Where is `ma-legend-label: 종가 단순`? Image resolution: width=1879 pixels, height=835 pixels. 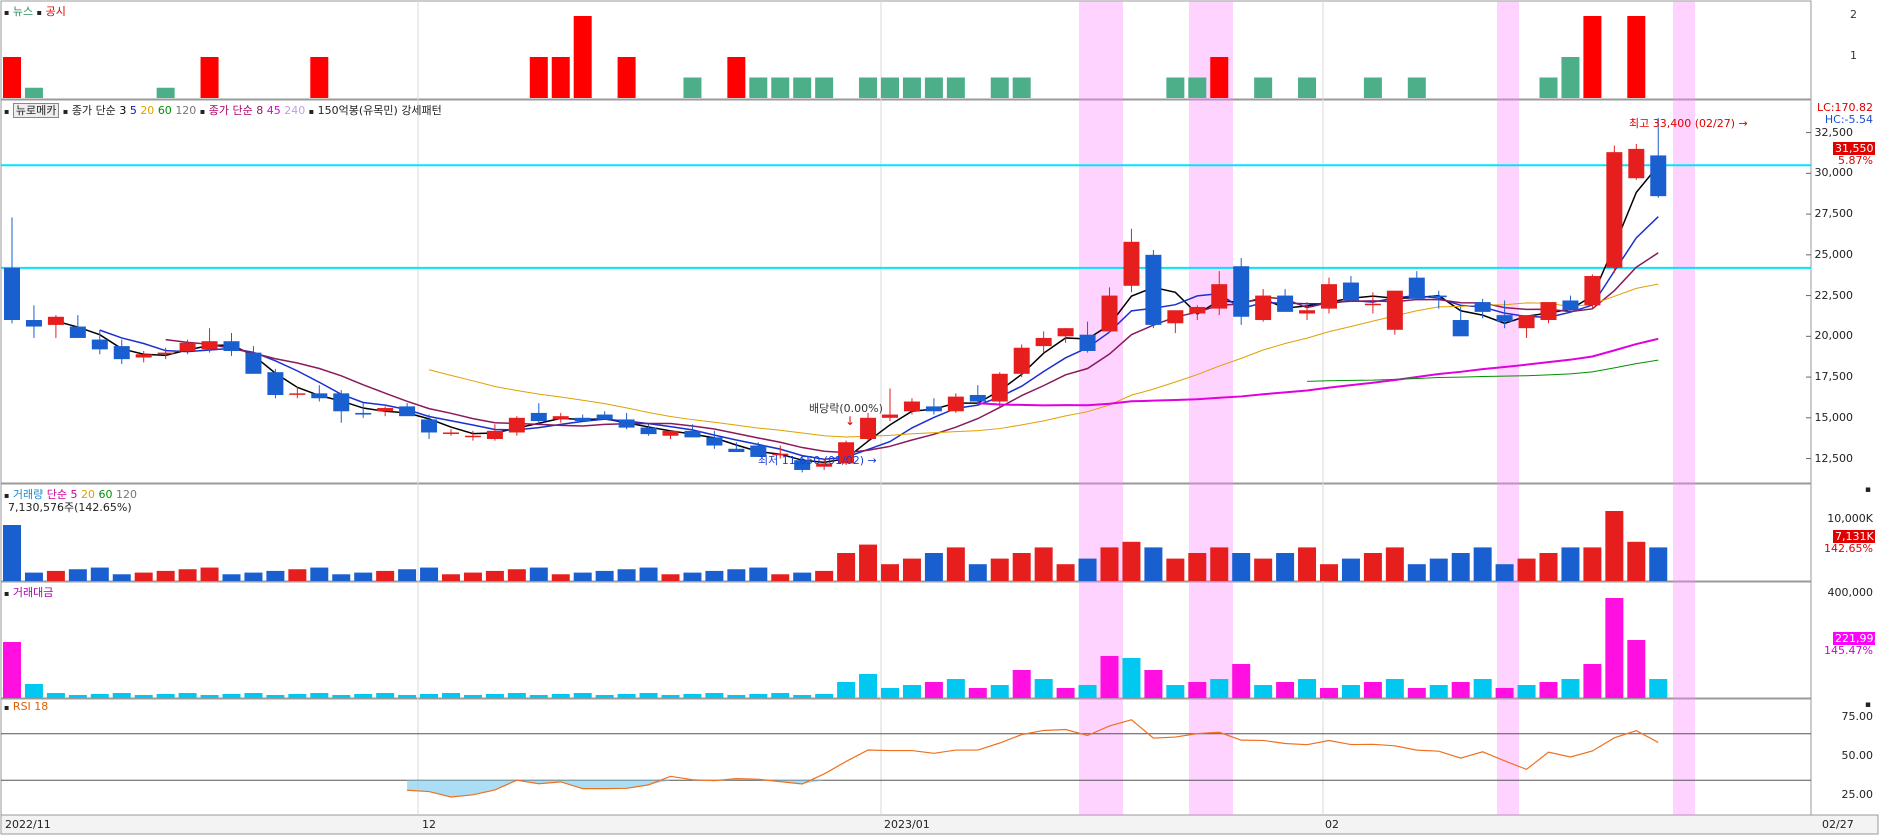 ma-legend-label: 종가 단순 is located at coordinates (94, 110).